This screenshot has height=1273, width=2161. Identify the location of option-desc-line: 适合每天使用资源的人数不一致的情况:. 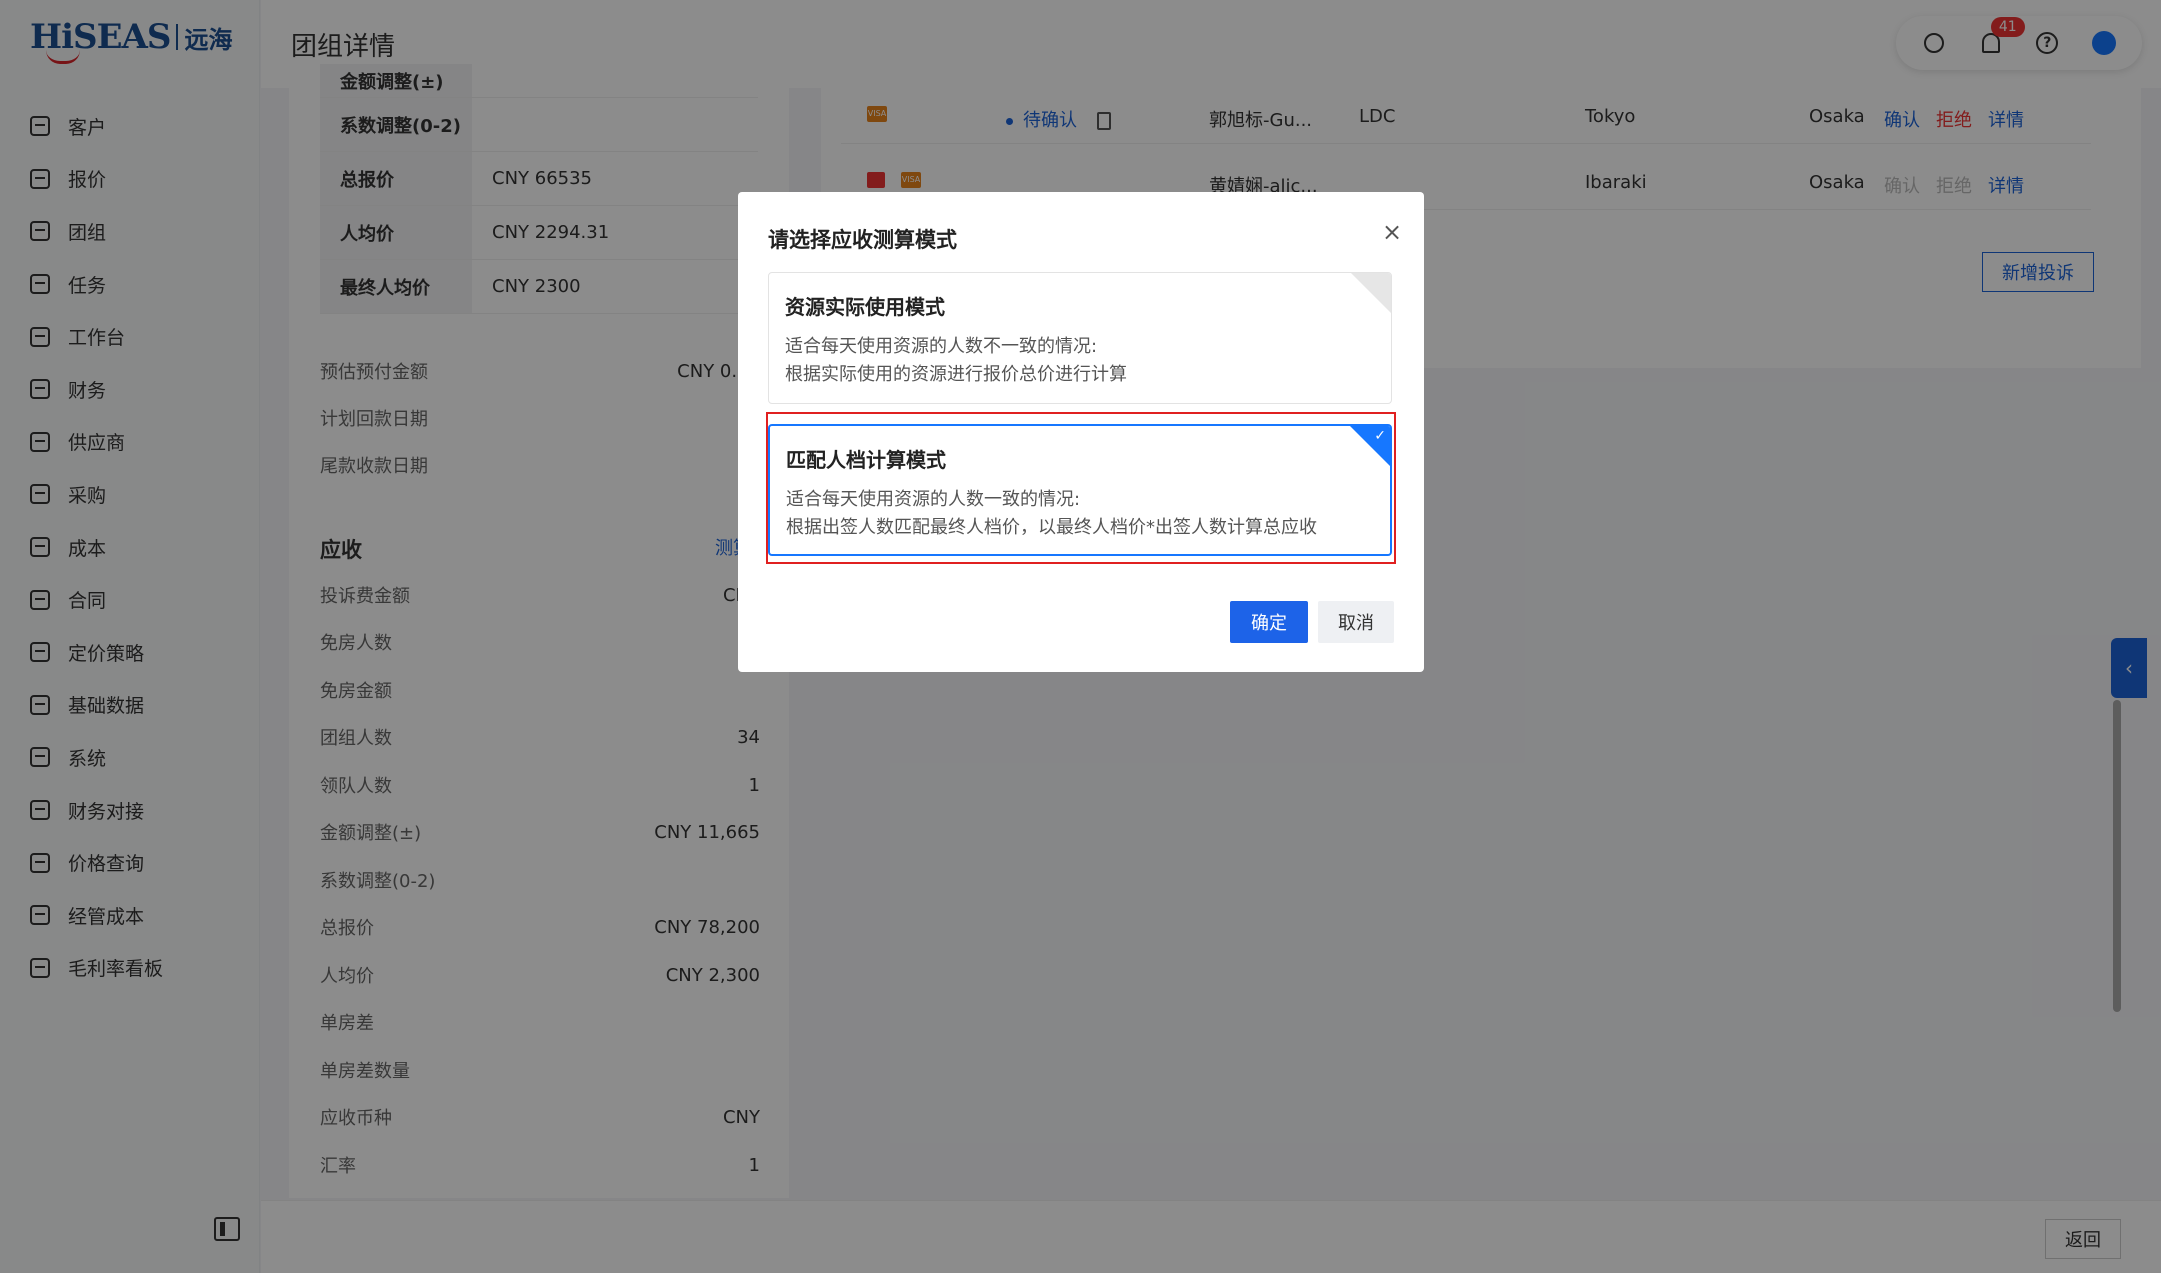
(941, 346).